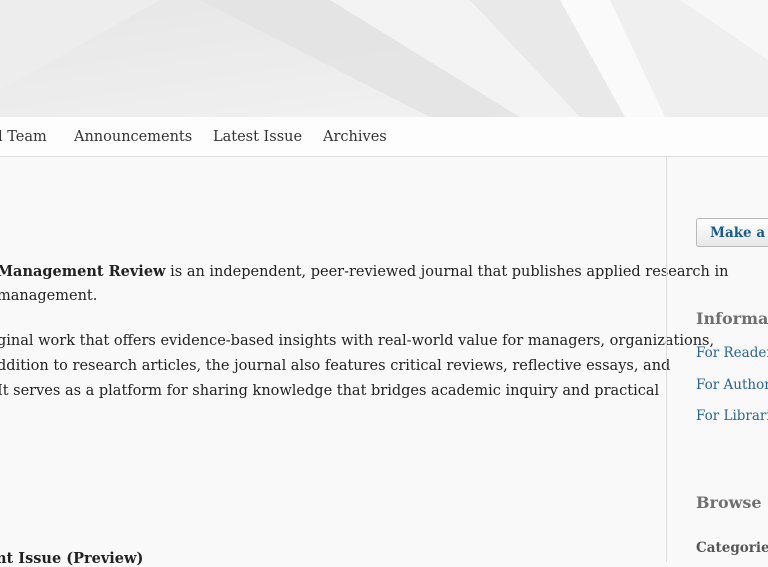 Image resolution: width=768 pixels, height=567 pixels. I want to click on make-submission-button: Make a Submission, so click(732, 232).